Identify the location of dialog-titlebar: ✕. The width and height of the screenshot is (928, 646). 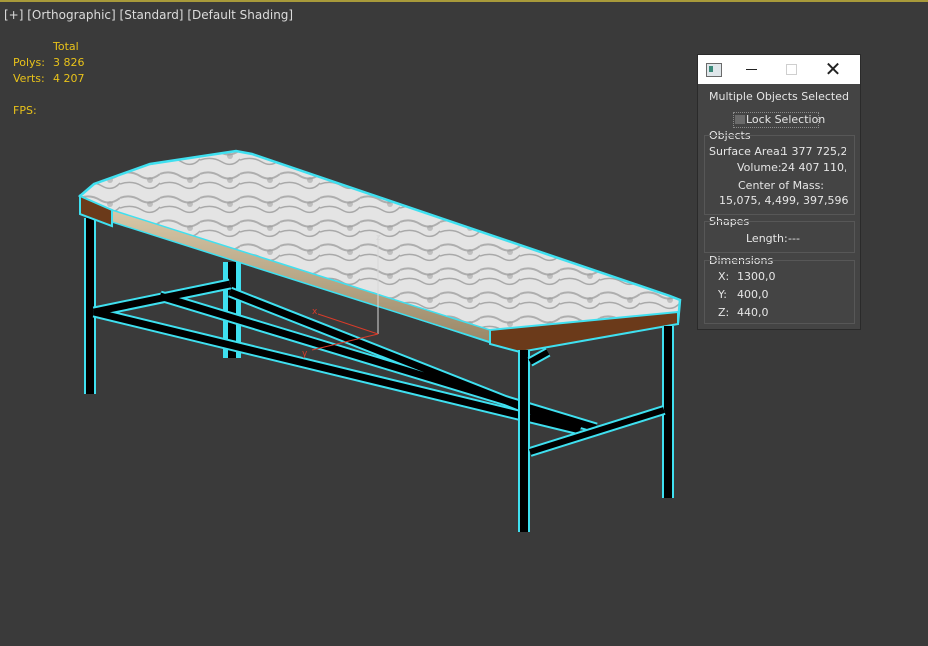
(779, 69).